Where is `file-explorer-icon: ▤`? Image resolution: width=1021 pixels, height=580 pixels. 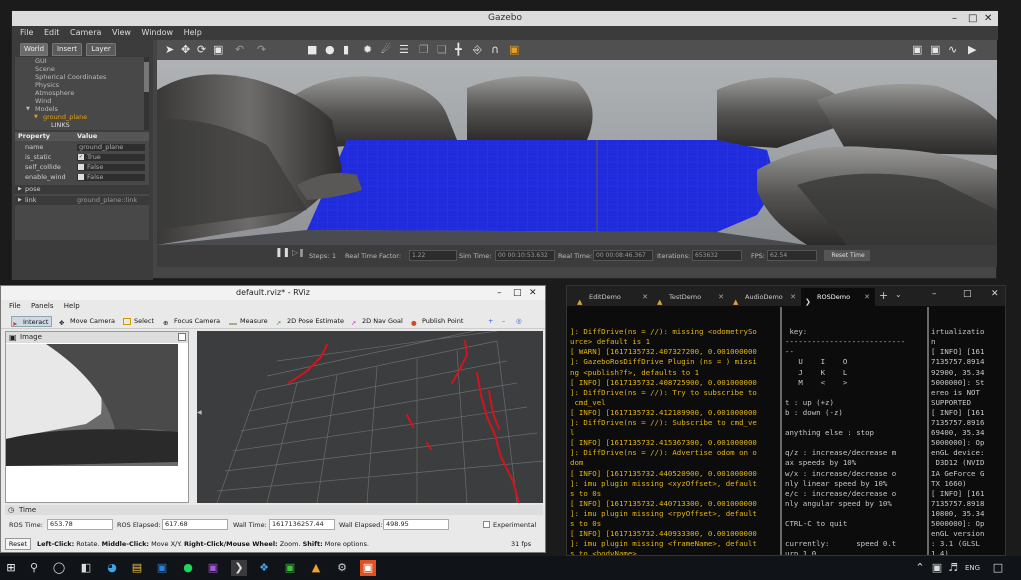 file-explorer-icon: ▤ is located at coordinates (137, 568).